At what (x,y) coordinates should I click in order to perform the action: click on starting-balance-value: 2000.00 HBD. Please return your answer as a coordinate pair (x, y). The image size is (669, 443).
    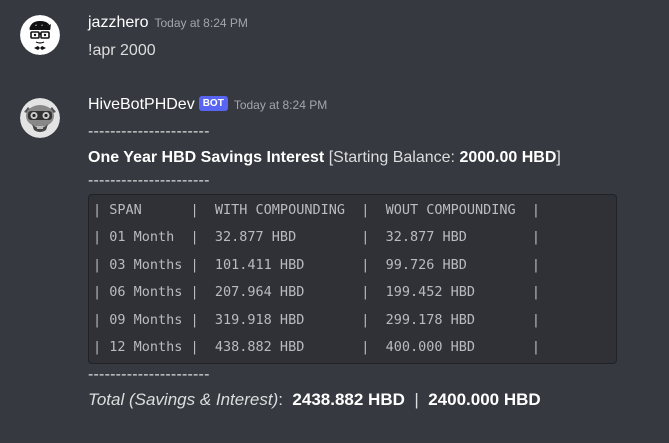
    Looking at the image, I should click on (508, 157).